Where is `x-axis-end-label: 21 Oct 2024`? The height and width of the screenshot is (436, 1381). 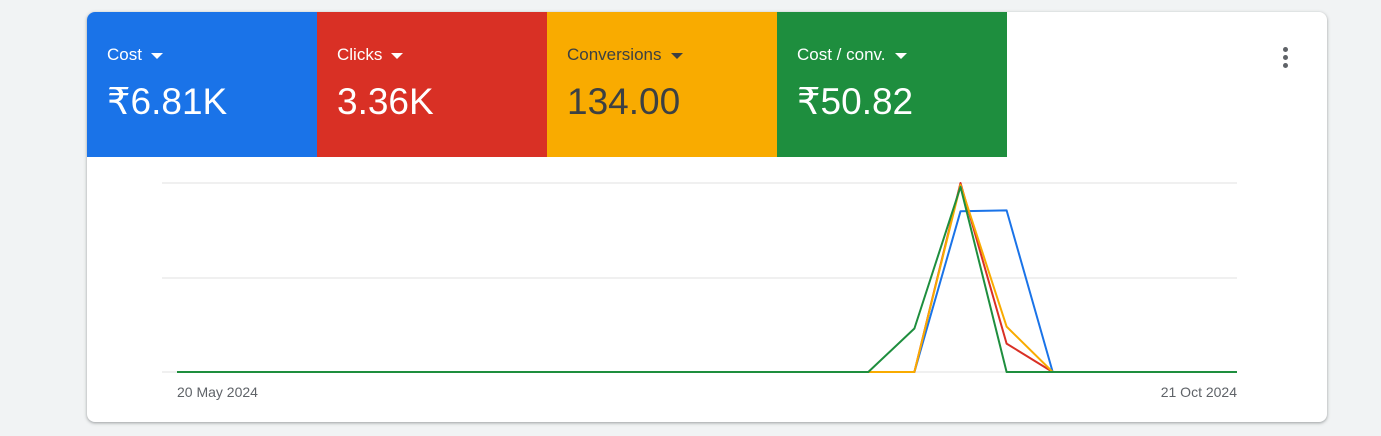 x-axis-end-label: 21 Oct 2024 is located at coordinates (1198, 392).